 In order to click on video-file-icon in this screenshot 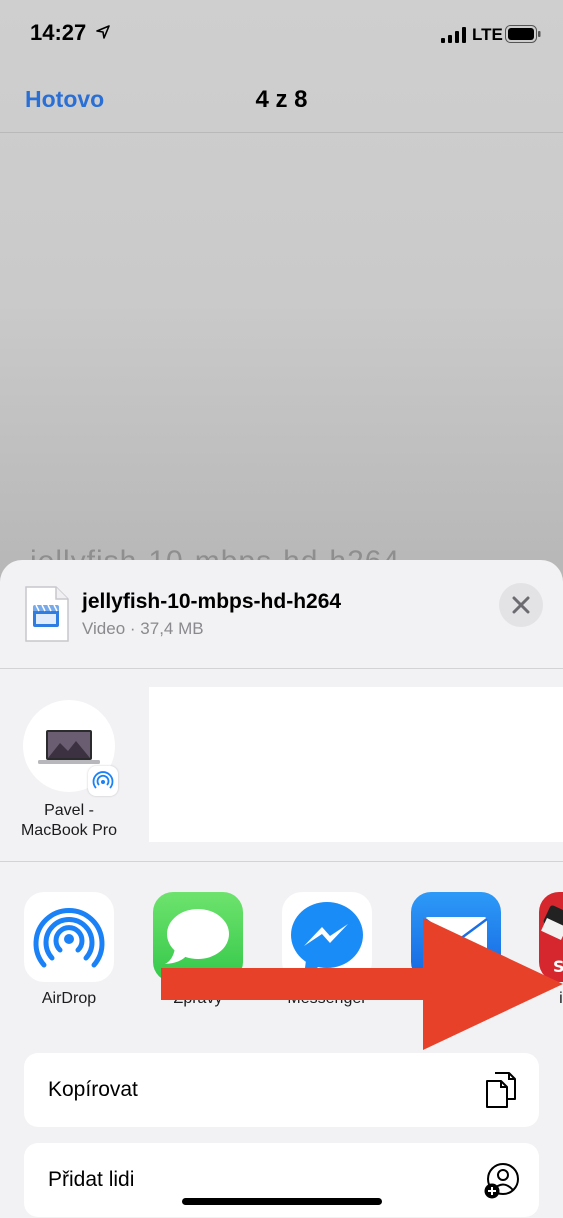, I will do `click(47, 614)`.